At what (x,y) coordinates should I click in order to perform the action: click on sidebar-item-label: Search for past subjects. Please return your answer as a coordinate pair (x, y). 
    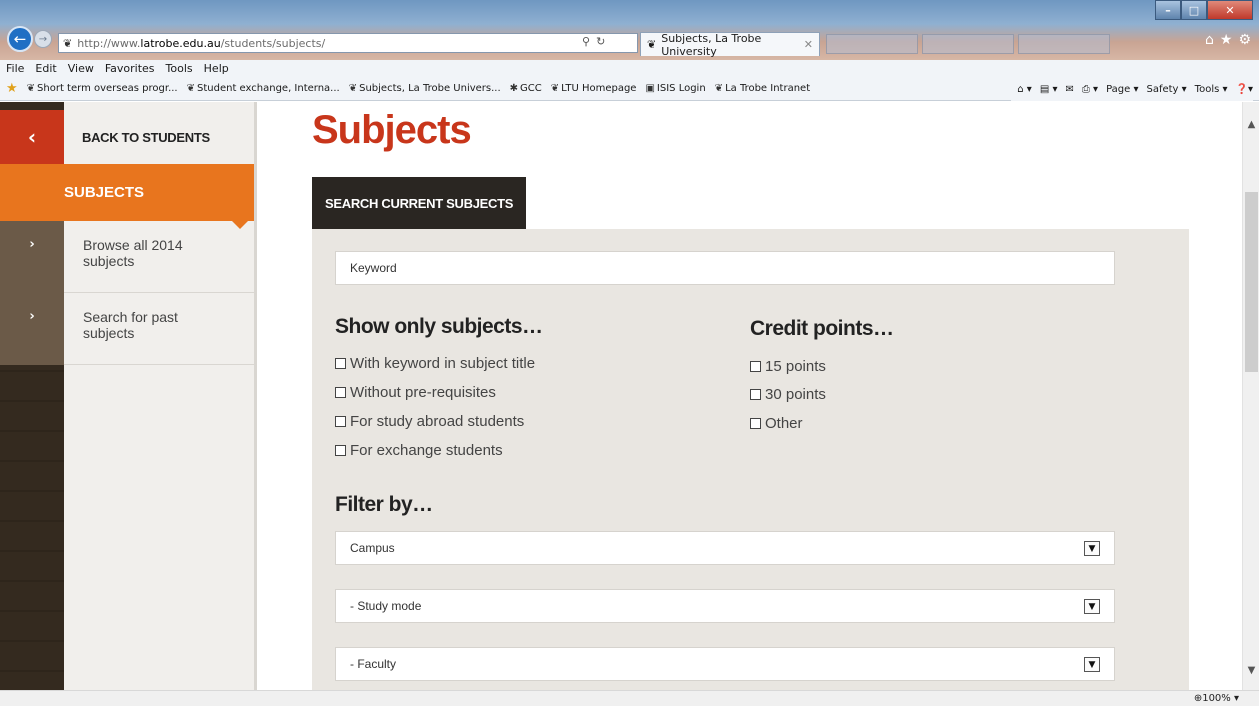
    Looking at the image, I should click on (130, 325).